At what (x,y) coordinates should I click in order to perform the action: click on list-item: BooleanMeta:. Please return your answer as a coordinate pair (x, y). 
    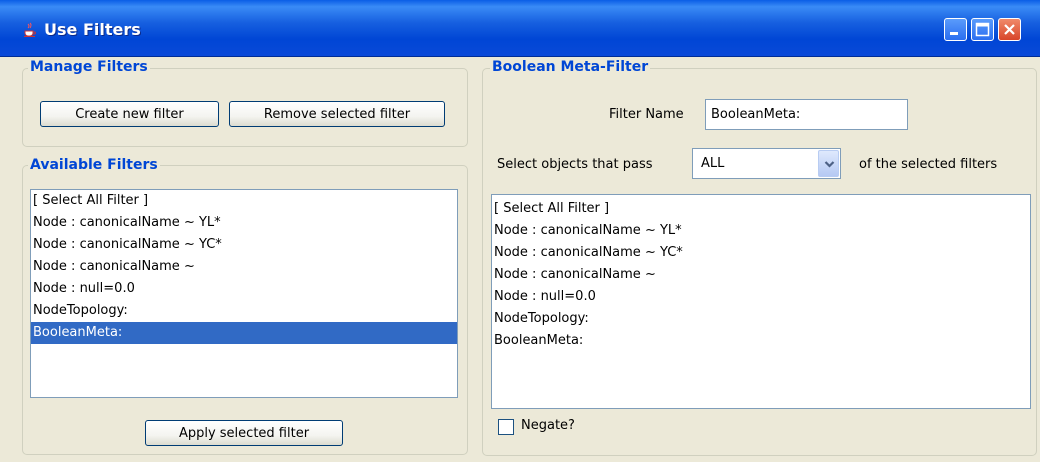
    Looking at the image, I should click on (761, 341).